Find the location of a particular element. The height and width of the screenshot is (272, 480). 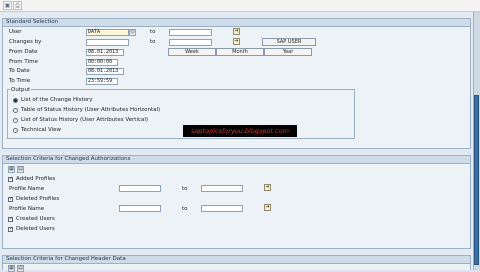

user-field: DATA is located at coordinates (107, 32).